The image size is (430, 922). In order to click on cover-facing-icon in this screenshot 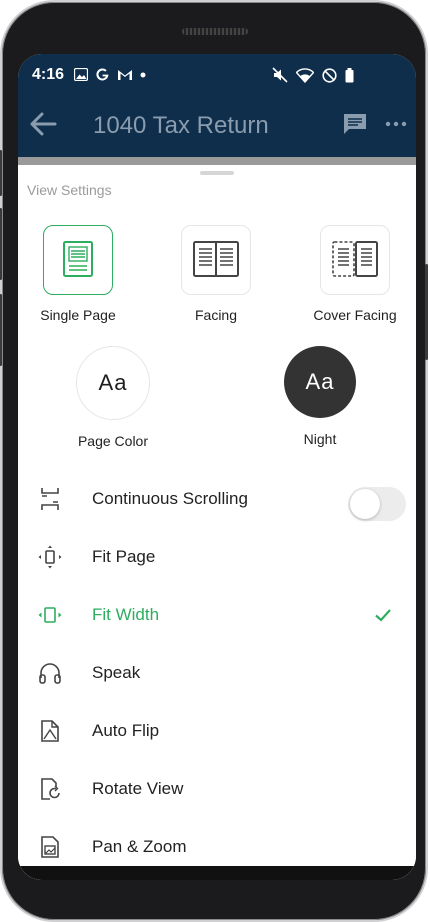, I will do `click(355, 259)`.